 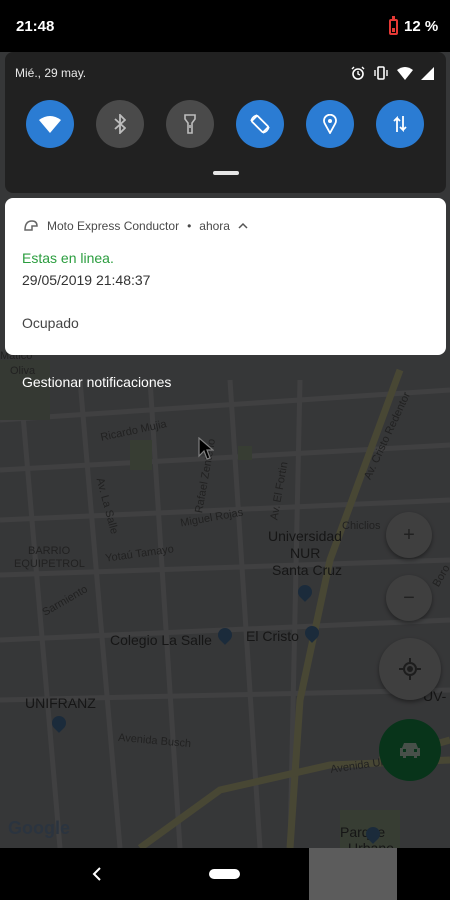 What do you see at coordinates (353, 874) in the screenshot?
I see `recent-apps-area` at bounding box center [353, 874].